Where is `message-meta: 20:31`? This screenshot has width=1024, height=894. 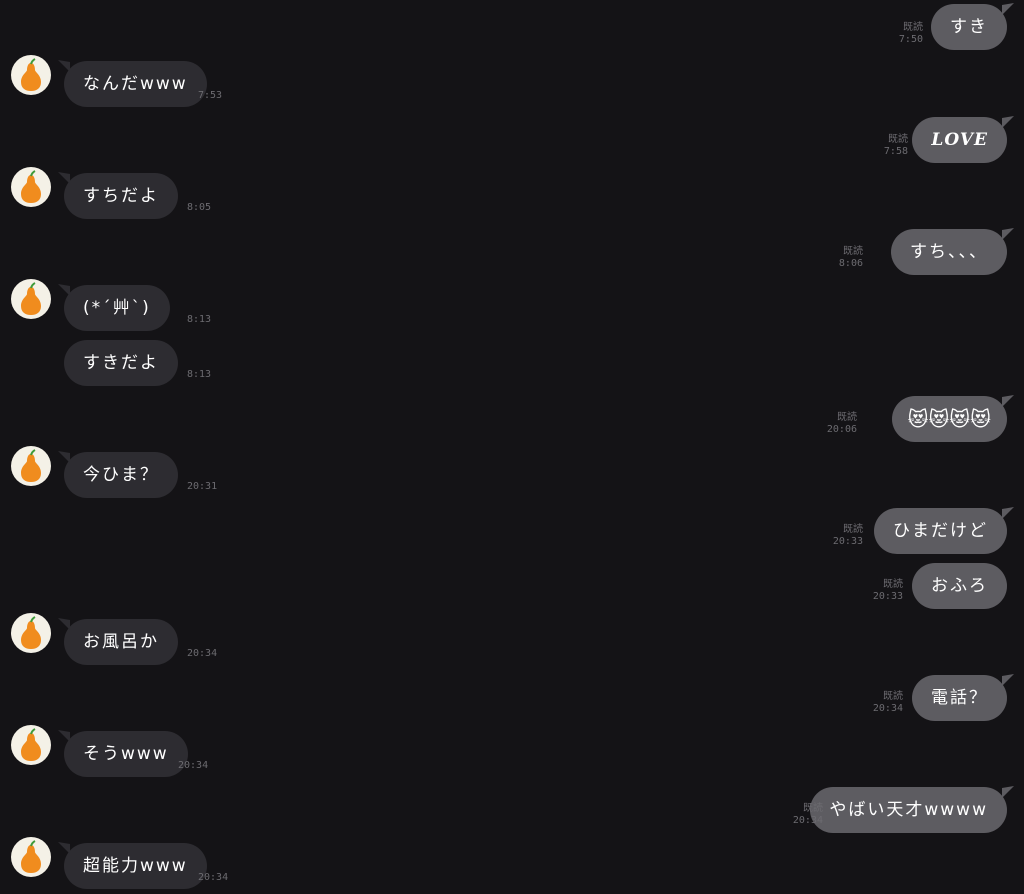
message-meta: 20:31 is located at coordinates (202, 487).